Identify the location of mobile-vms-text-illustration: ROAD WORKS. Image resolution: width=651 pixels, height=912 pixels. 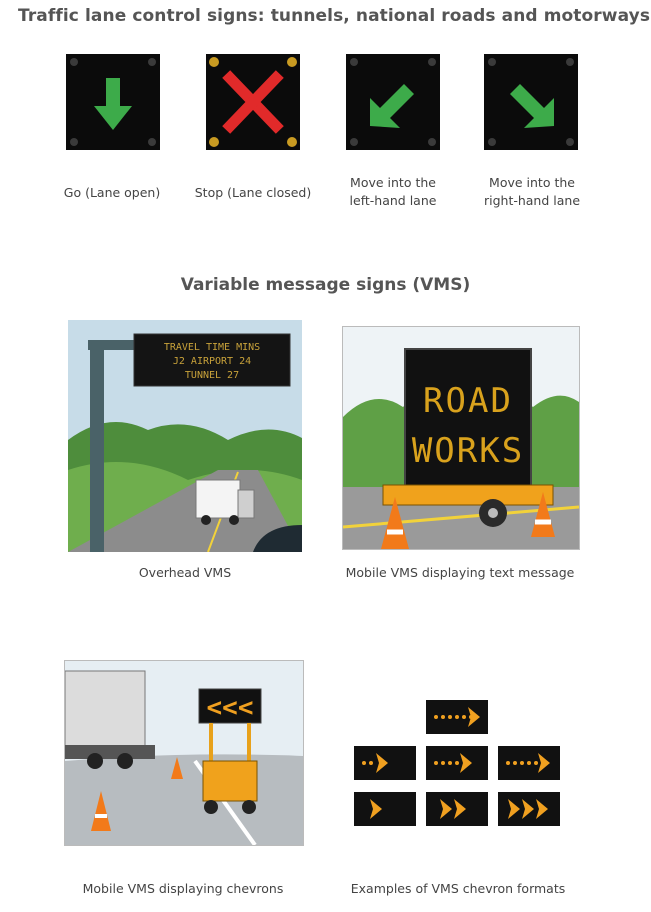
(461, 438).